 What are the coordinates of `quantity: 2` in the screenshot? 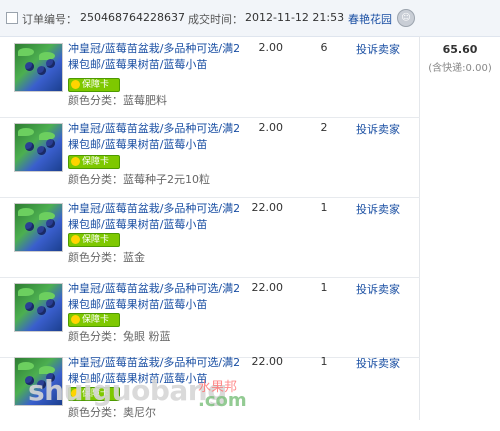 It's located at (324, 127).